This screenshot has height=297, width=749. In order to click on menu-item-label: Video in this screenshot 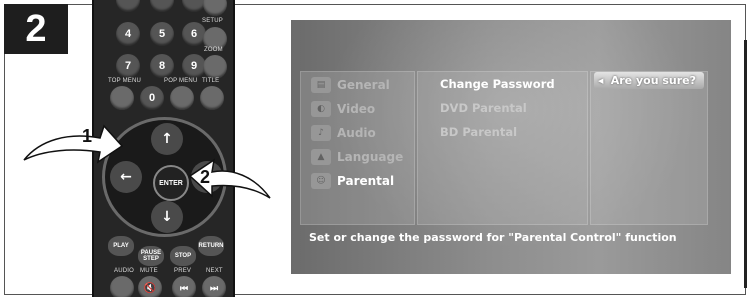, I will do `click(356, 109)`.